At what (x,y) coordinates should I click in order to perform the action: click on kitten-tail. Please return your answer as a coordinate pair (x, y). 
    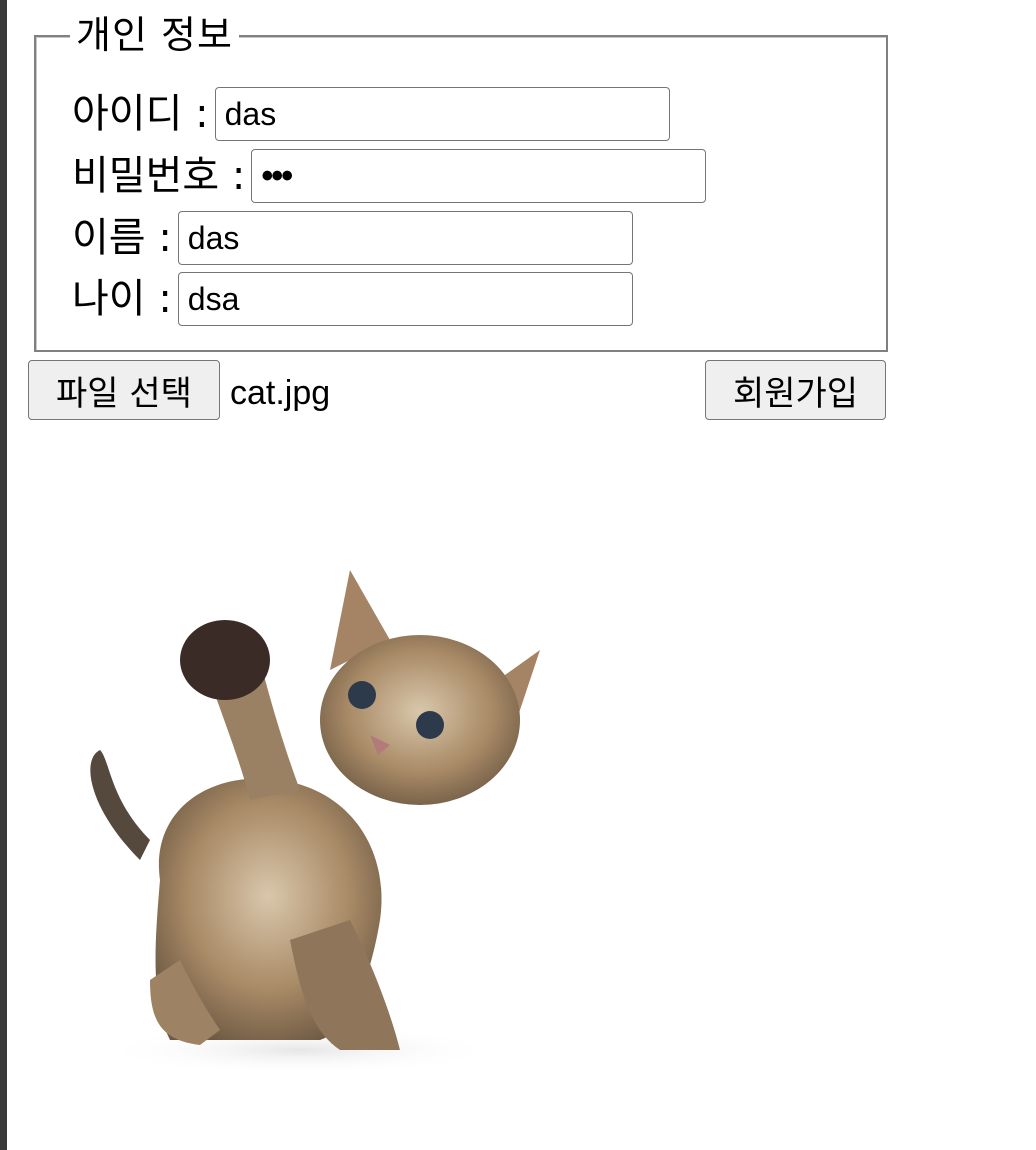
    Looking at the image, I should click on (120, 805).